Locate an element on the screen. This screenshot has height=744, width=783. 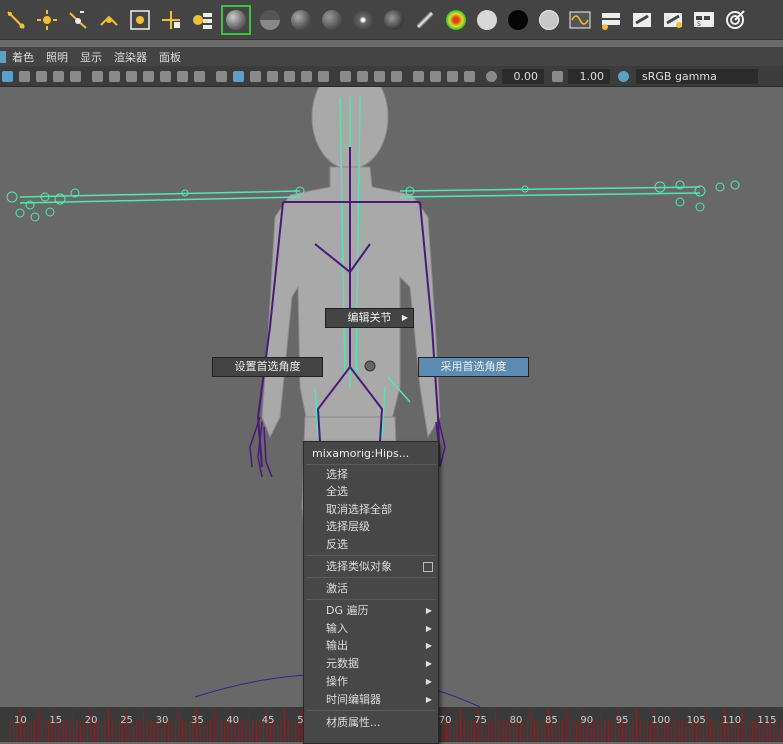
bind-skin-icon is located at coordinates (109, 20).